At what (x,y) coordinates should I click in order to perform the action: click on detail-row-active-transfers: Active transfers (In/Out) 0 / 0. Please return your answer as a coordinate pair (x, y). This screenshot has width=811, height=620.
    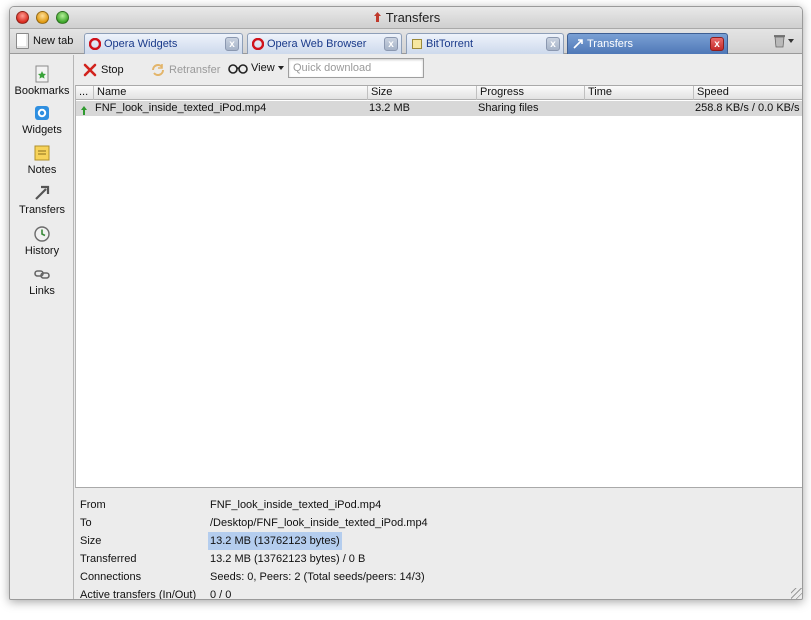
    Looking at the image, I should click on (438, 593).